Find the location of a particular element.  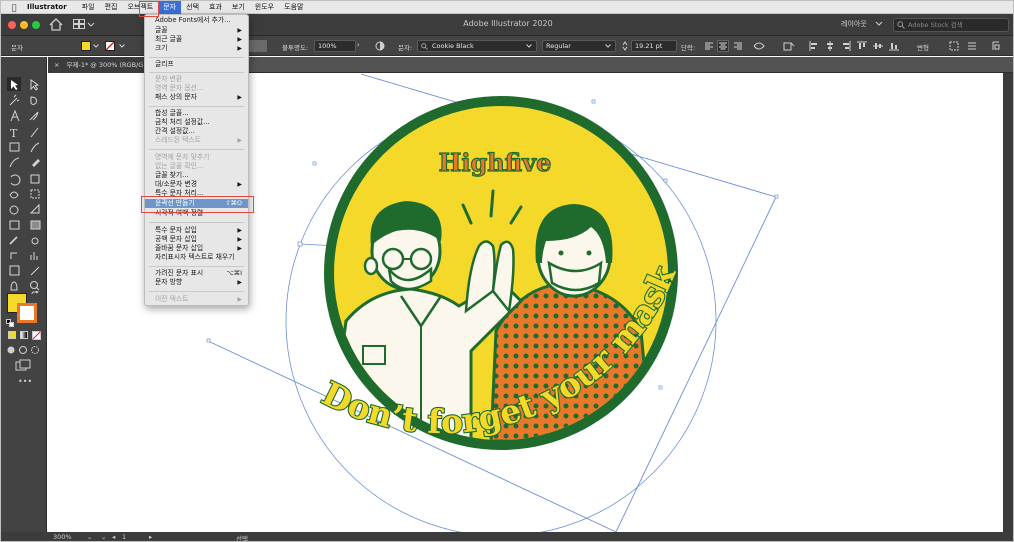

menu-item-label: 글꼴 is located at coordinates (161, 30).